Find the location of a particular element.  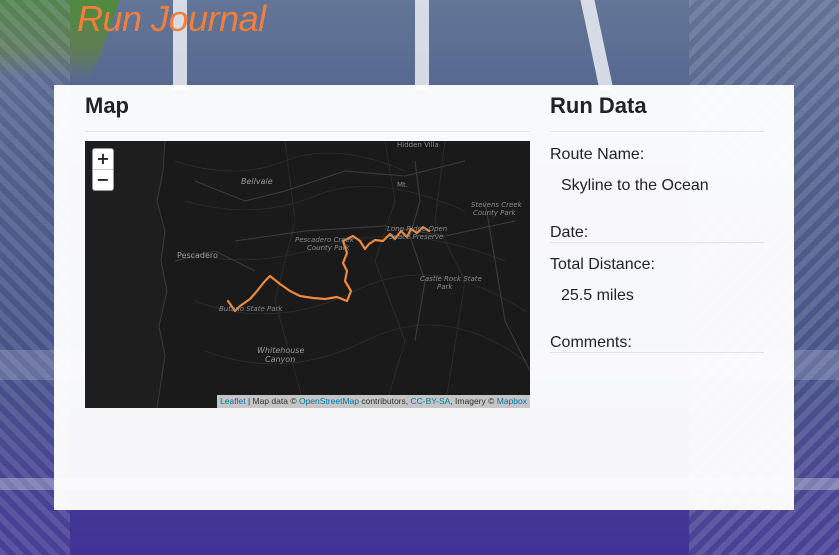

map-label: Mt. is located at coordinates (403, 185).